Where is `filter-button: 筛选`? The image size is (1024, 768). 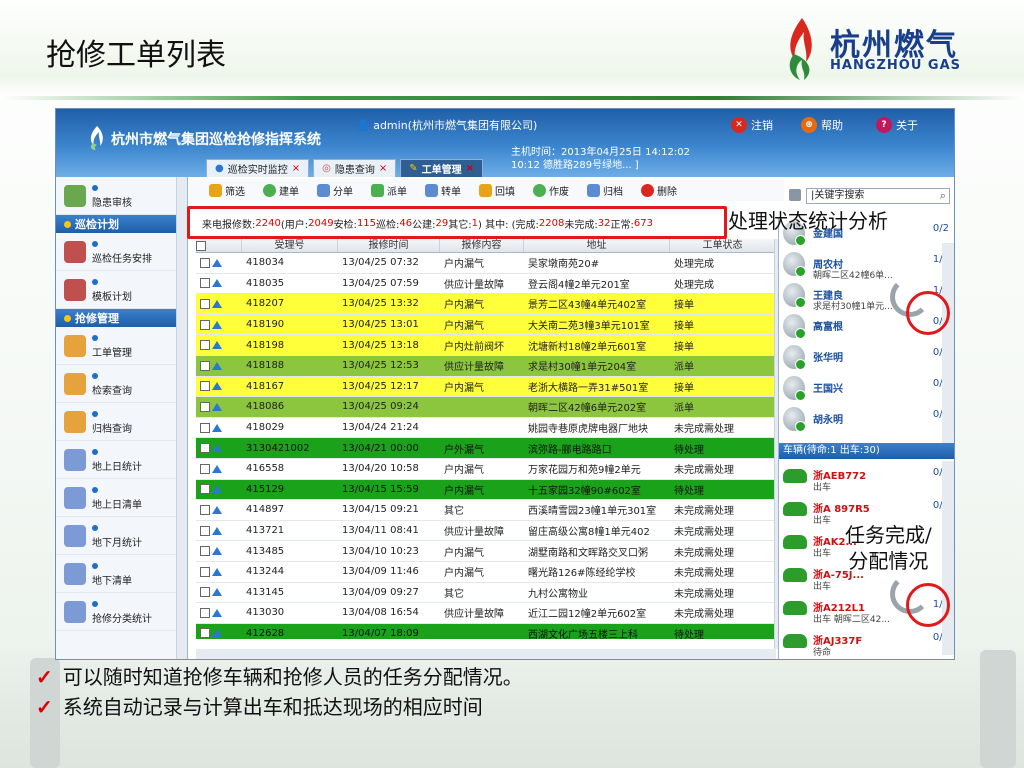 filter-button: 筛选 is located at coordinates (227, 190).